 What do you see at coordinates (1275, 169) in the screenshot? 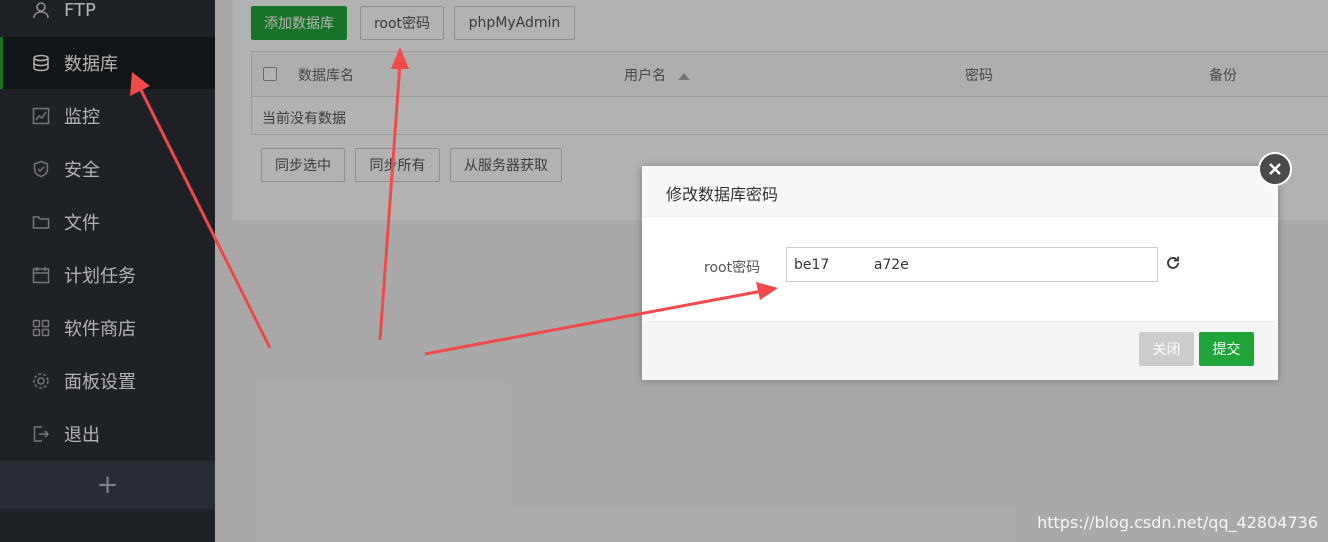
I see `modal-close-icon` at bounding box center [1275, 169].